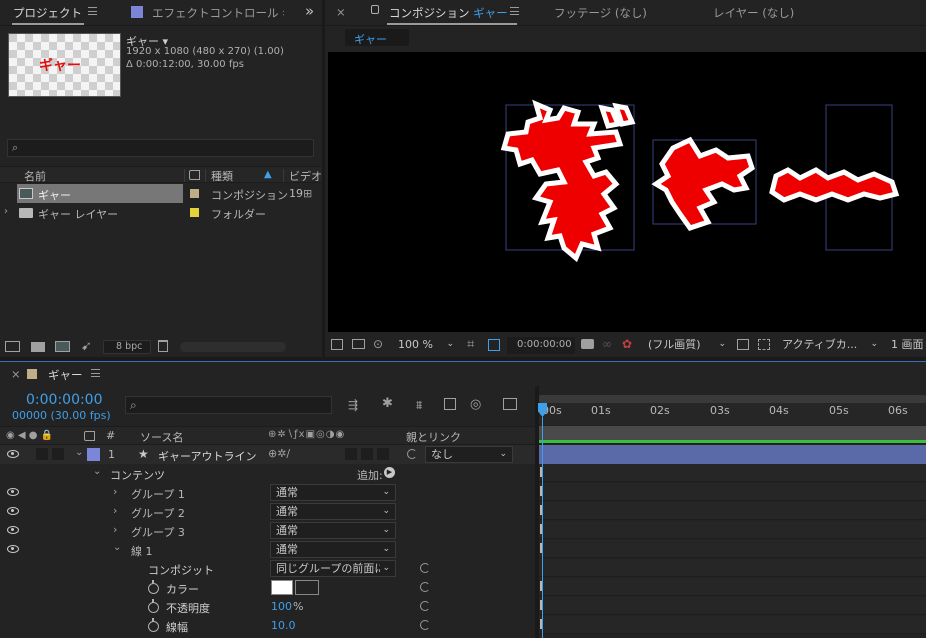 This screenshot has width=926, height=638. What do you see at coordinates (906, 345) in the screenshot?
I see `views-dropdown: 1 画面` at bounding box center [906, 345].